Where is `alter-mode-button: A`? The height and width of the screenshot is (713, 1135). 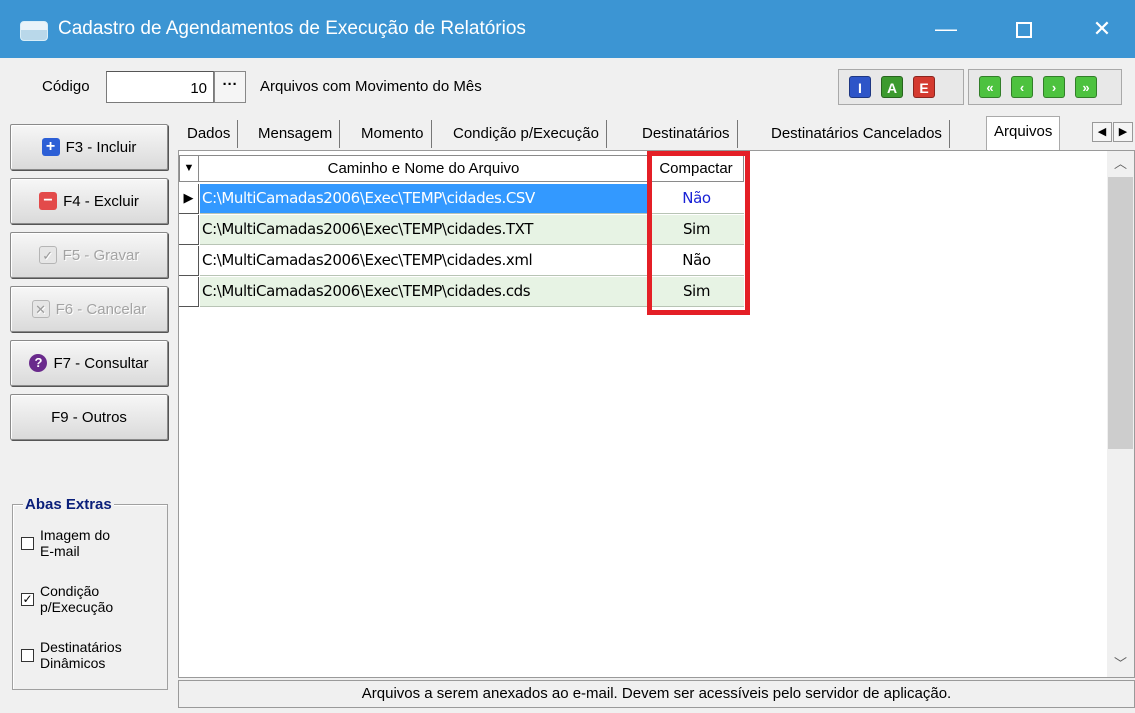
alter-mode-button: A is located at coordinates (892, 87).